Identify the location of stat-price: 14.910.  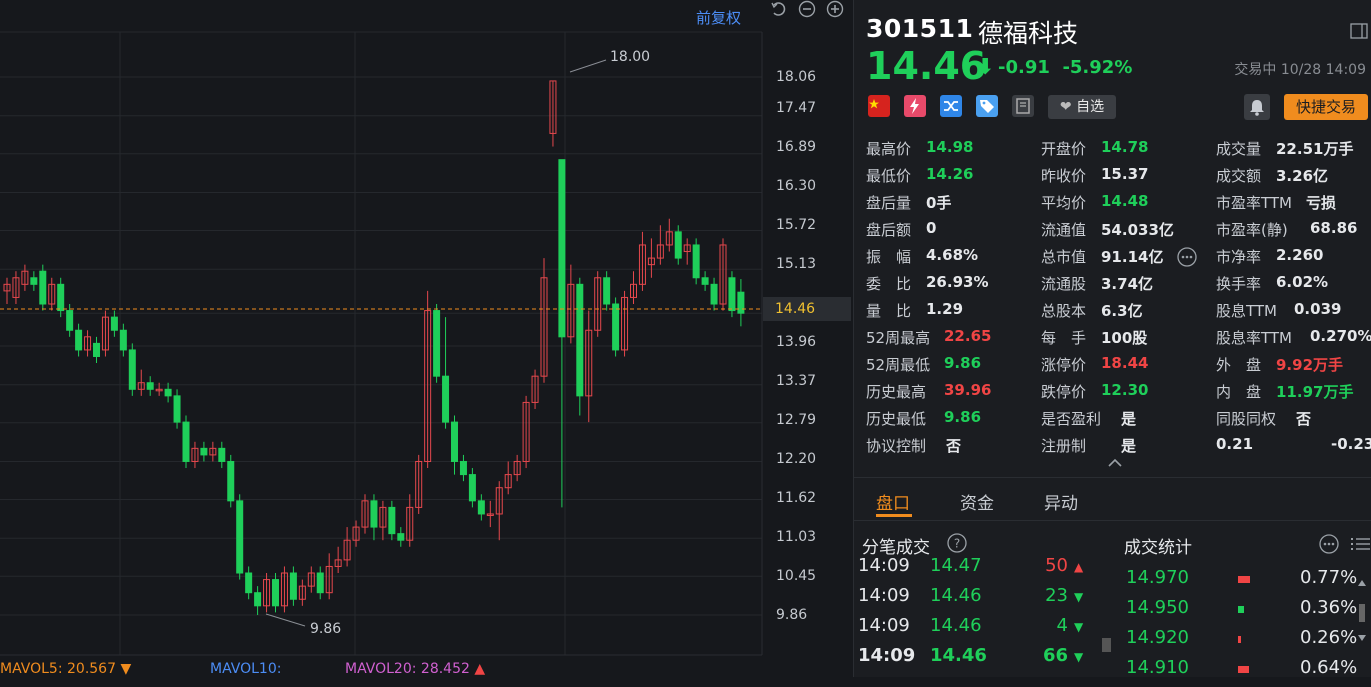
(1157, 667).